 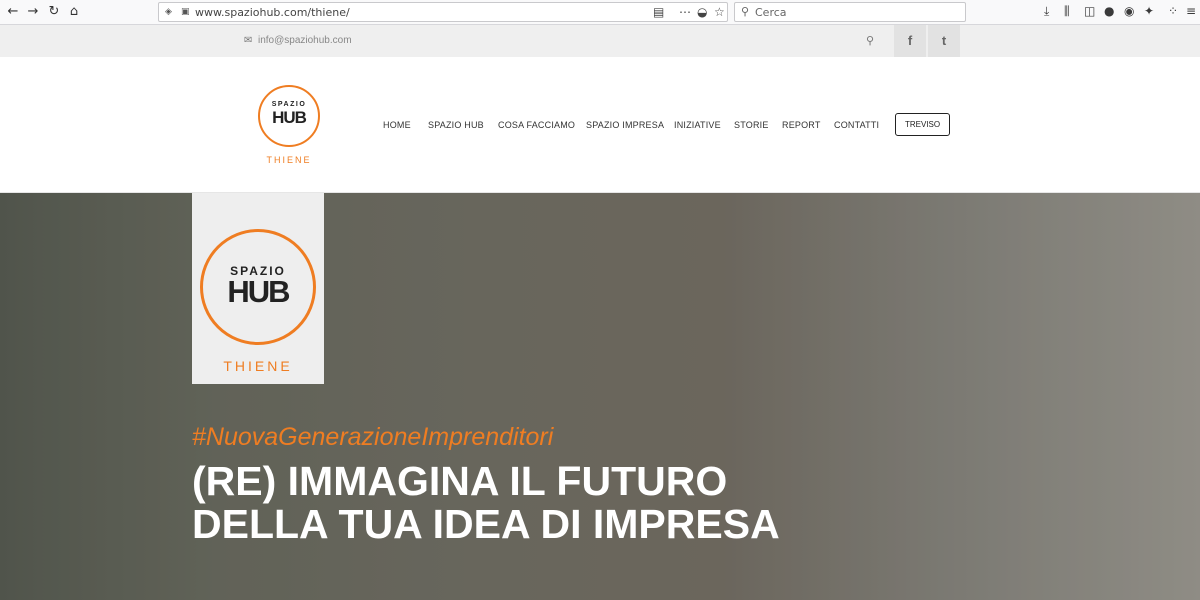 What do you see at coordinates (702, 12) in the screenshot?
I see `pocket-icon: ◒` at bounding box center [702, 12].